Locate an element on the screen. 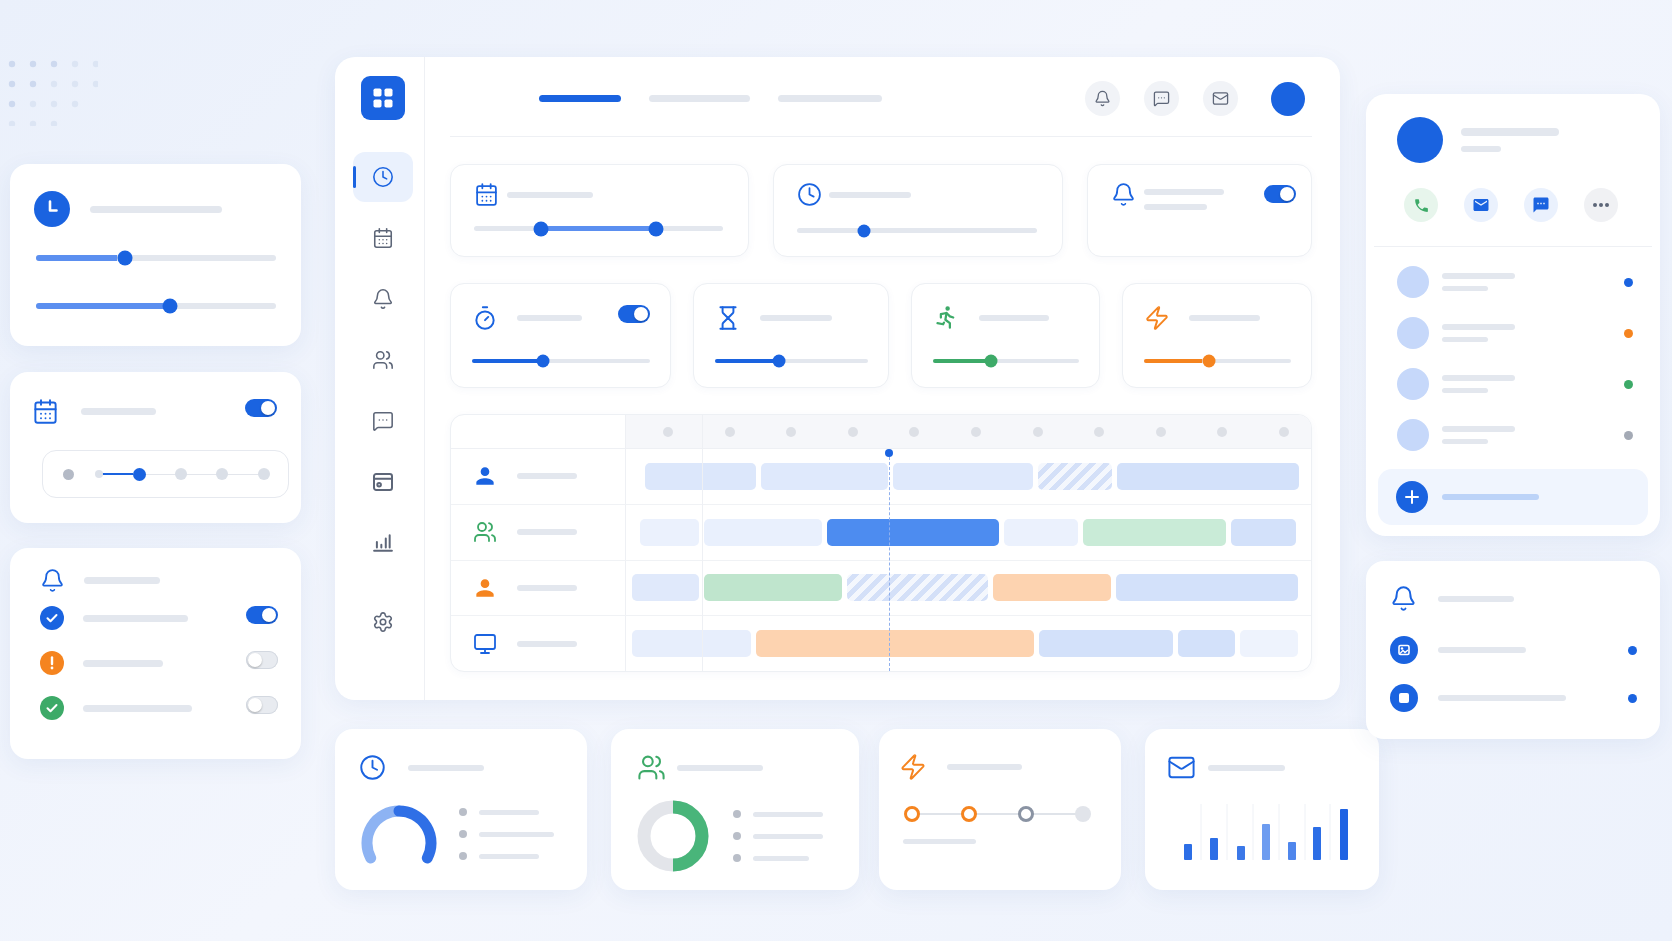  phone-icon is located at coordinates (1421, 205).